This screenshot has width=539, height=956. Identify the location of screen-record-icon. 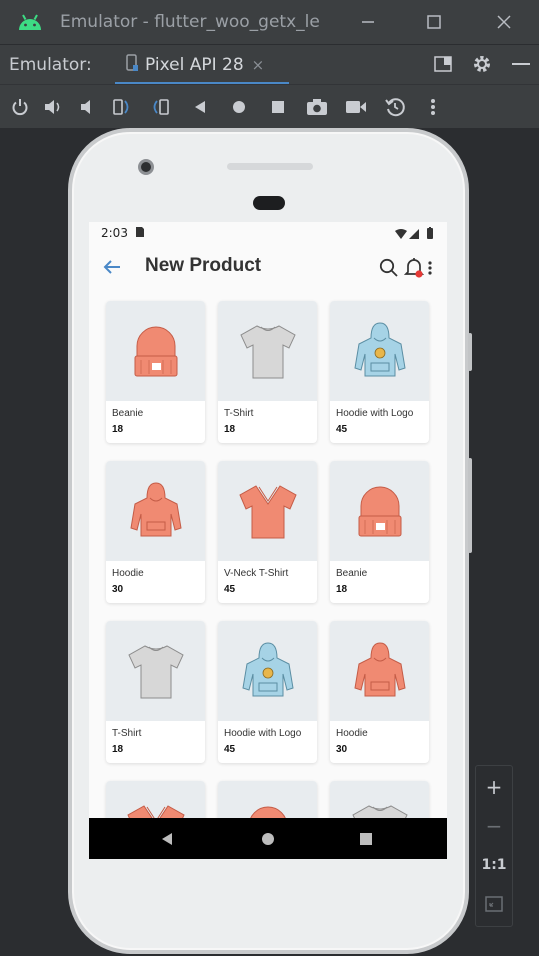
(356, 107).